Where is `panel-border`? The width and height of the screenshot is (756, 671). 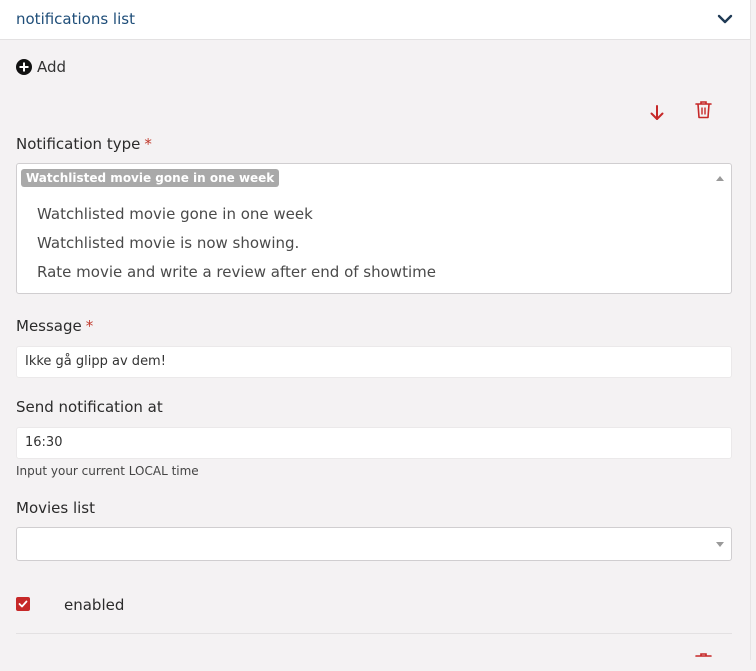
panel-border is located at coordinates (750, 330).